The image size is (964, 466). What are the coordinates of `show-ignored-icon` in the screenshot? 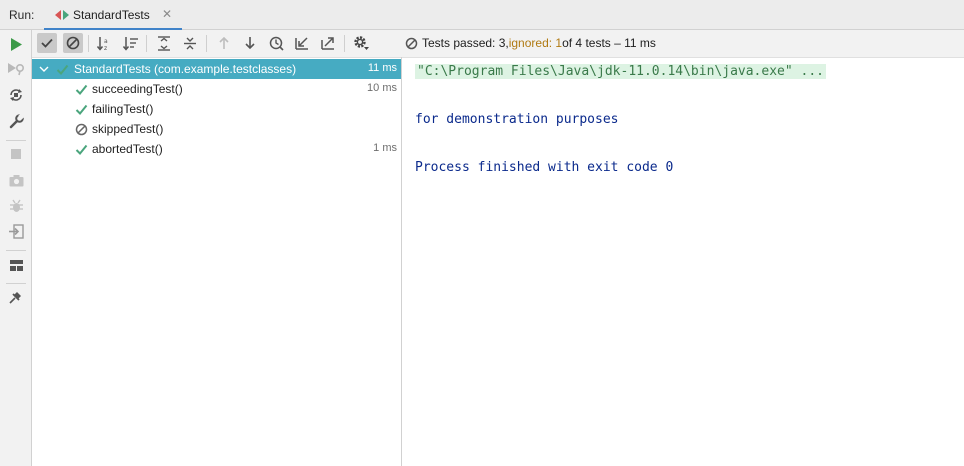 It's located at (73, 43).